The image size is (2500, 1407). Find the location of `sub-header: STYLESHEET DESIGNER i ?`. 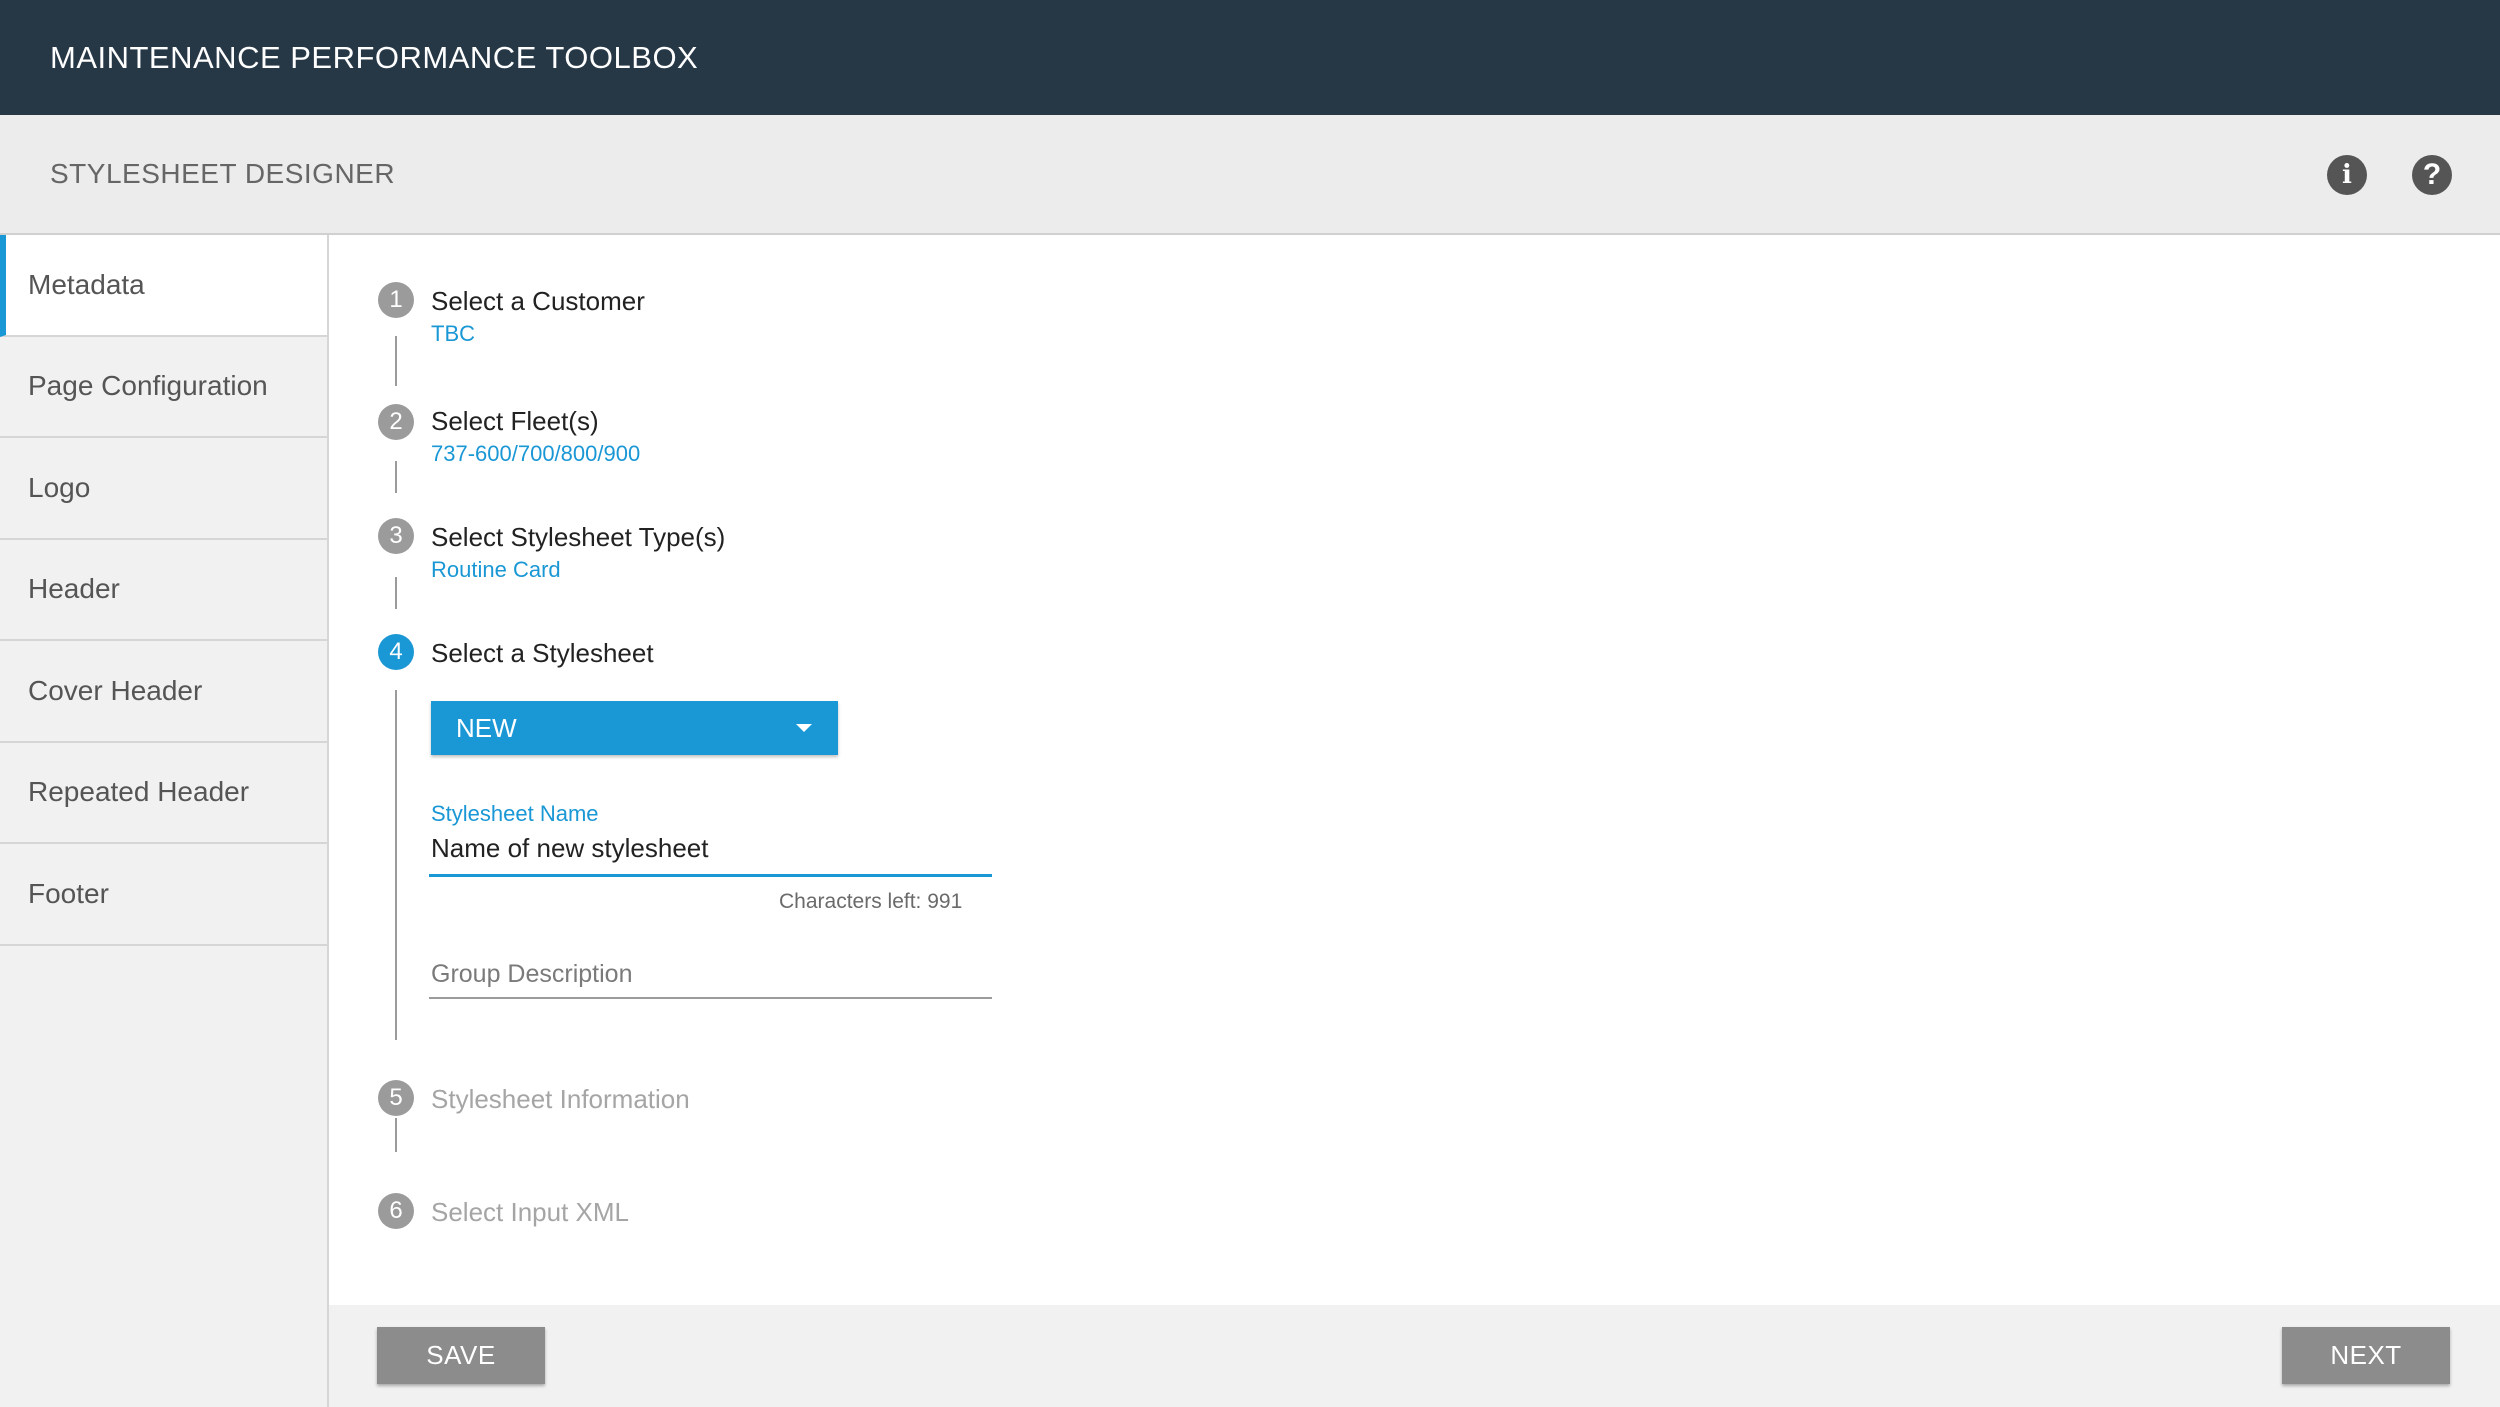

sub-header: STYLESHEET DESIGNER i ? is located at coordinates (1250, 175).